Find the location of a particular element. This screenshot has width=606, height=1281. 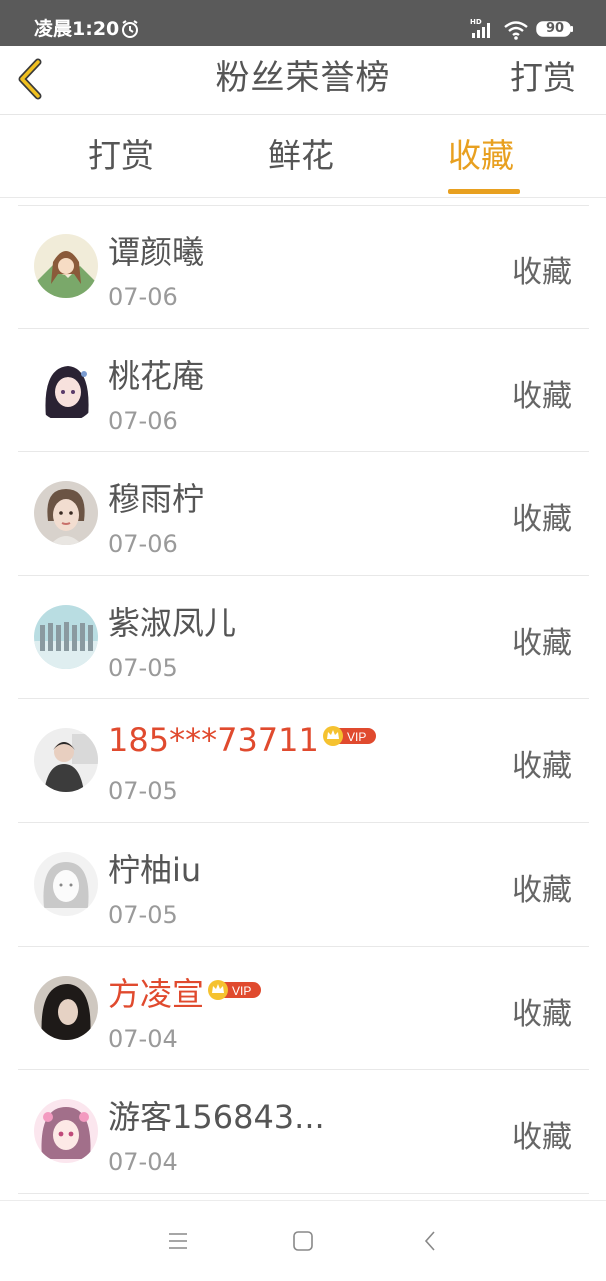

user-name-text: 185***73711 is located at coordinates (213, 740).